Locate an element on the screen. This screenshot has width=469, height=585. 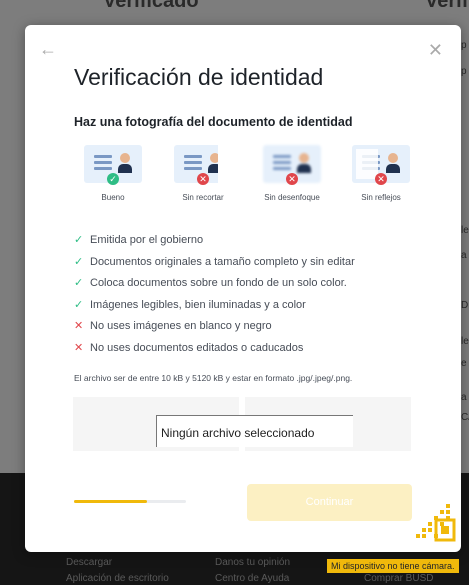
sample-label: Sin reflejos is located at coordinates (381, 197).